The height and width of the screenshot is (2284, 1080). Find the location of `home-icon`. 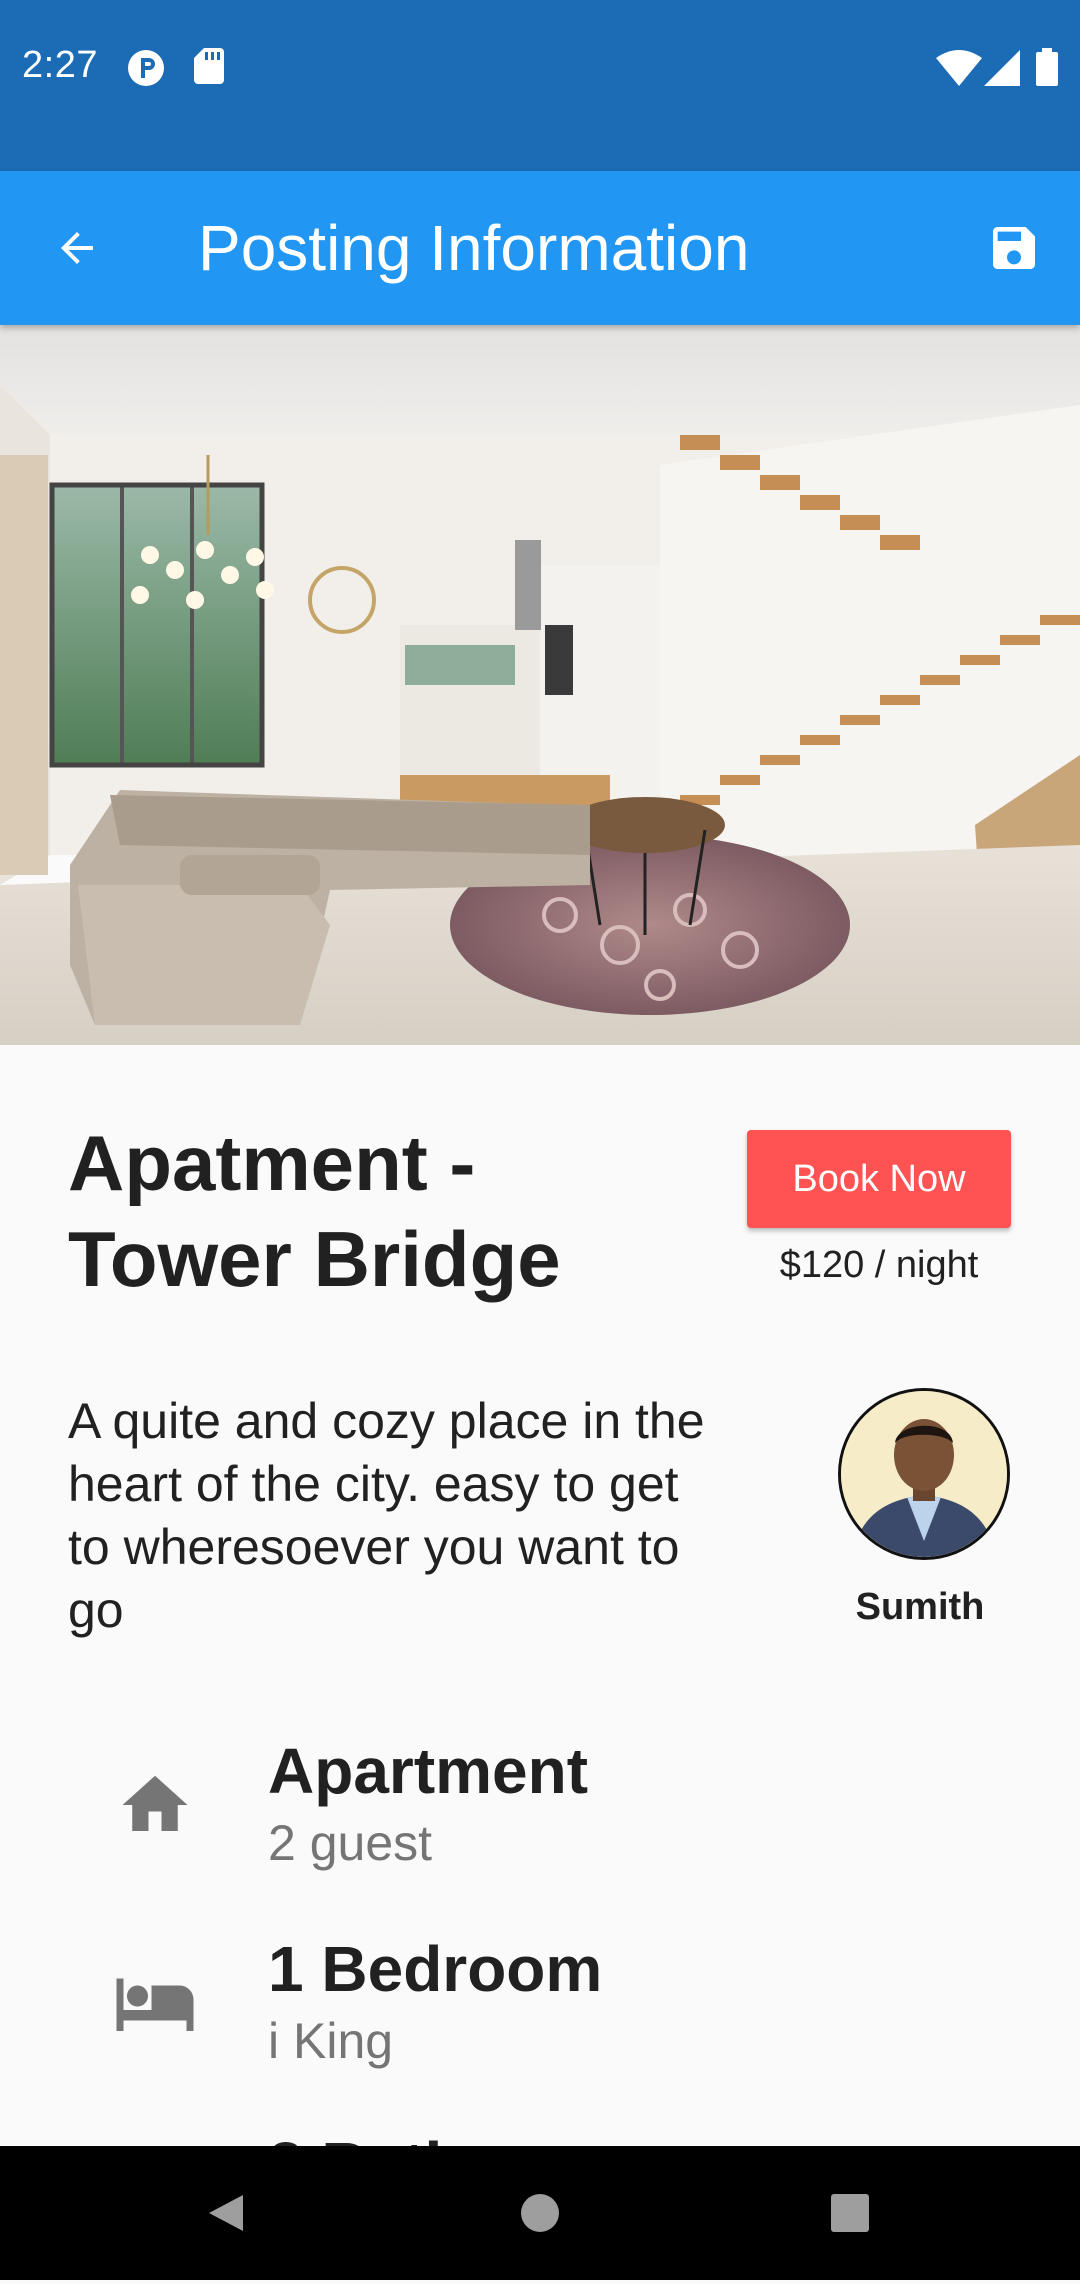

home-icon is located at coordinates (155, 1805).